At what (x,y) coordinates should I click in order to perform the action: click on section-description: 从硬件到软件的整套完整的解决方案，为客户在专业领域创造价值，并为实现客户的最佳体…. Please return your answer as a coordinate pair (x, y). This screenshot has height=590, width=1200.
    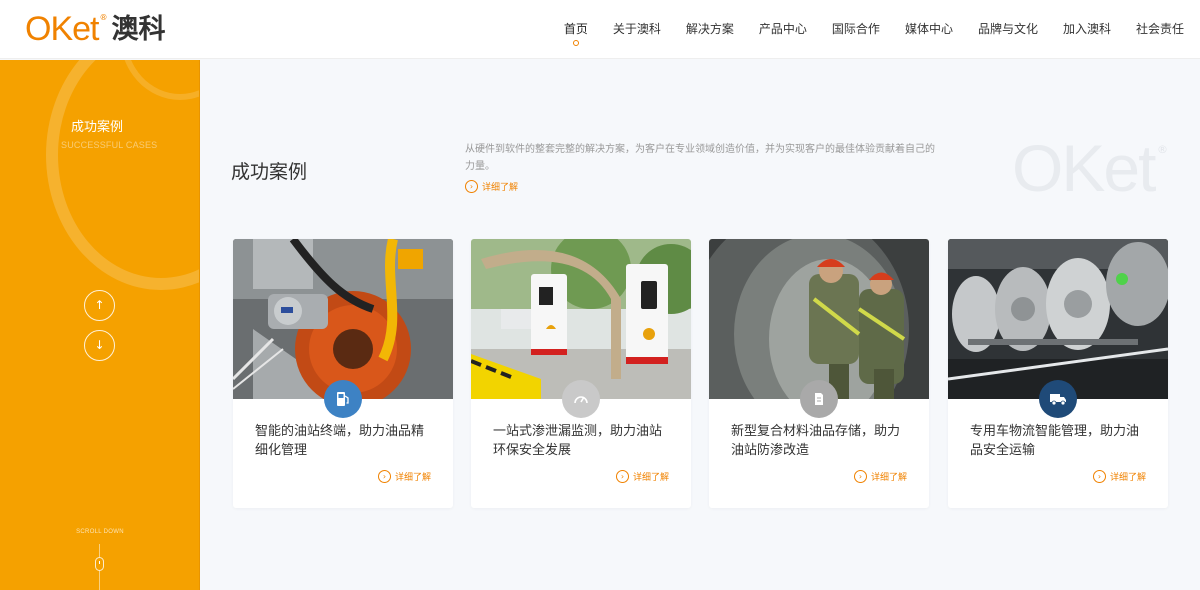
    Looking at the image, I should click on (700, 158).